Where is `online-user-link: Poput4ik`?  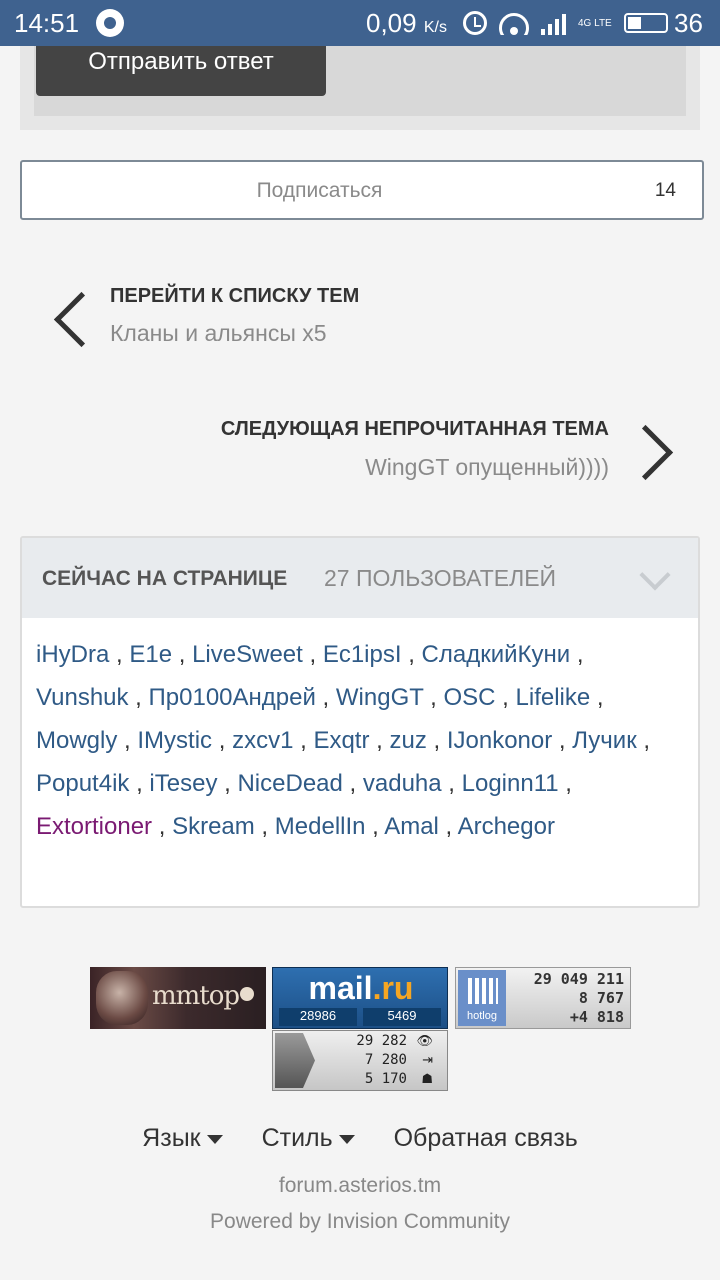 online-user-link: Poput4ik is located at coordinates (82, 783).